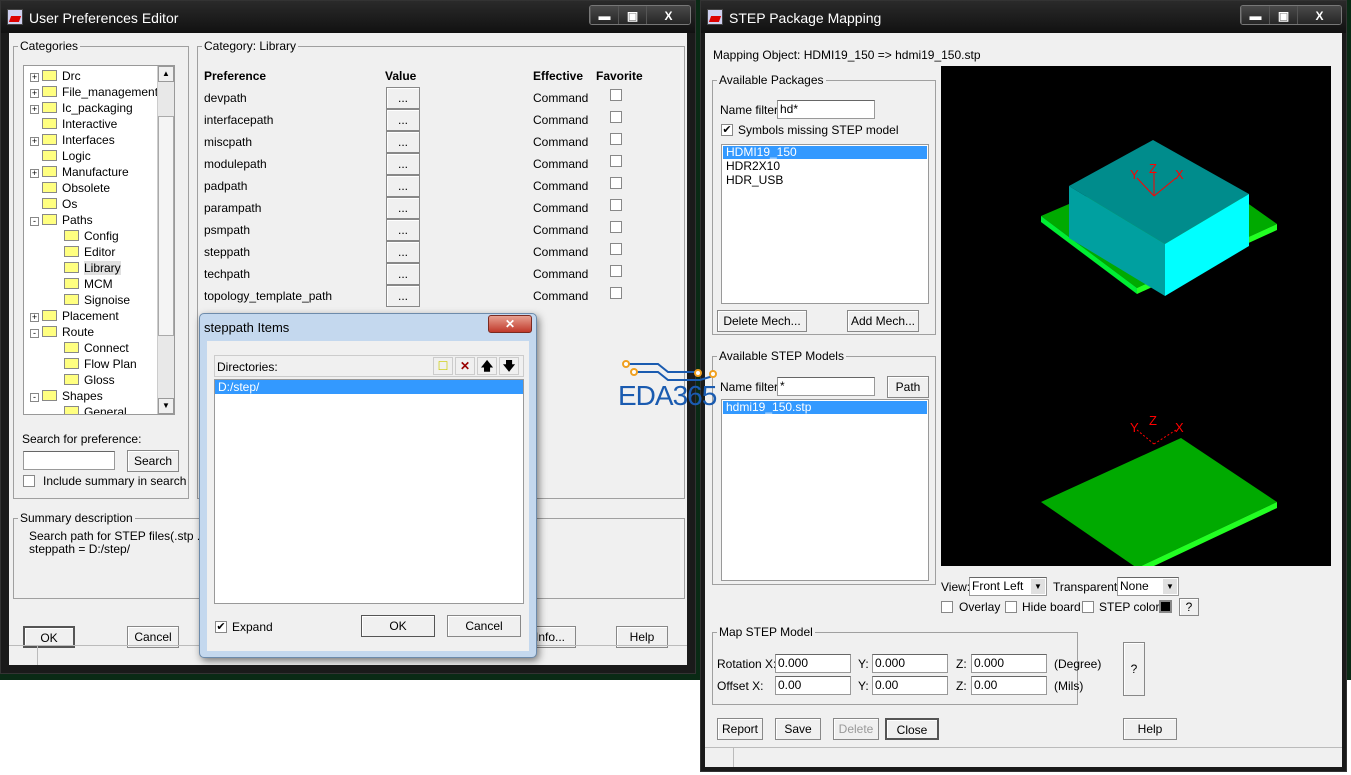 The image size is (1351, 775). What do you see at coordinates (62, 332) in the screenshot?
I see `tree-item: - Route` at bounding box center [62, 332].